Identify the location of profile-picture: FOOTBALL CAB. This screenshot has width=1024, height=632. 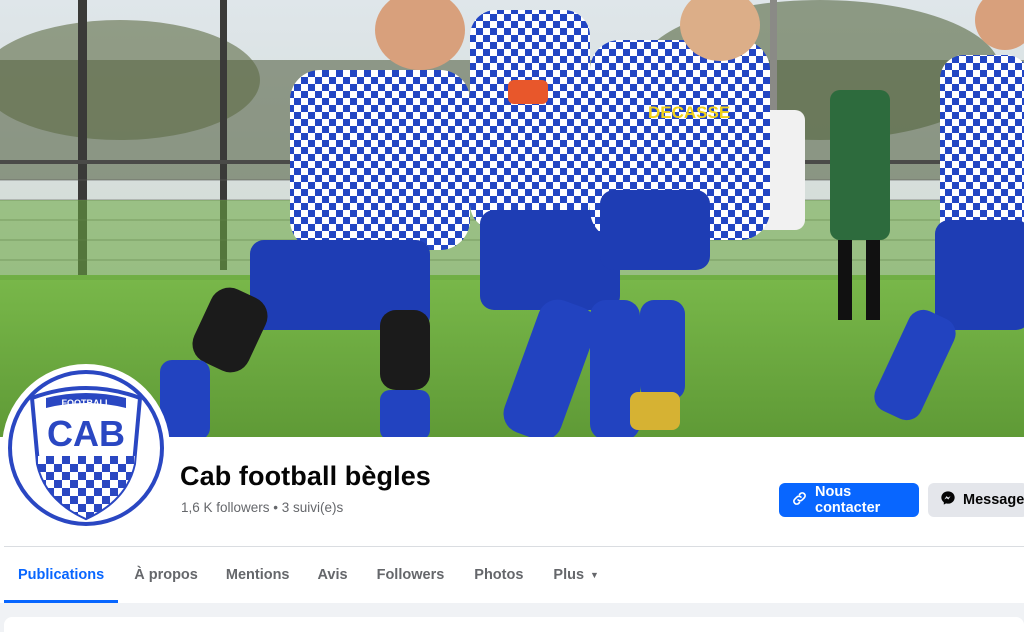
(86, 448).